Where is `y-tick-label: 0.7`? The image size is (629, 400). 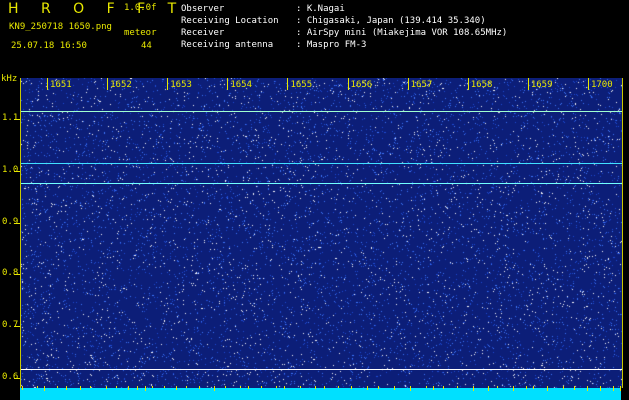 y-tick-label: 0.7 is located at coordinates (10, 325).